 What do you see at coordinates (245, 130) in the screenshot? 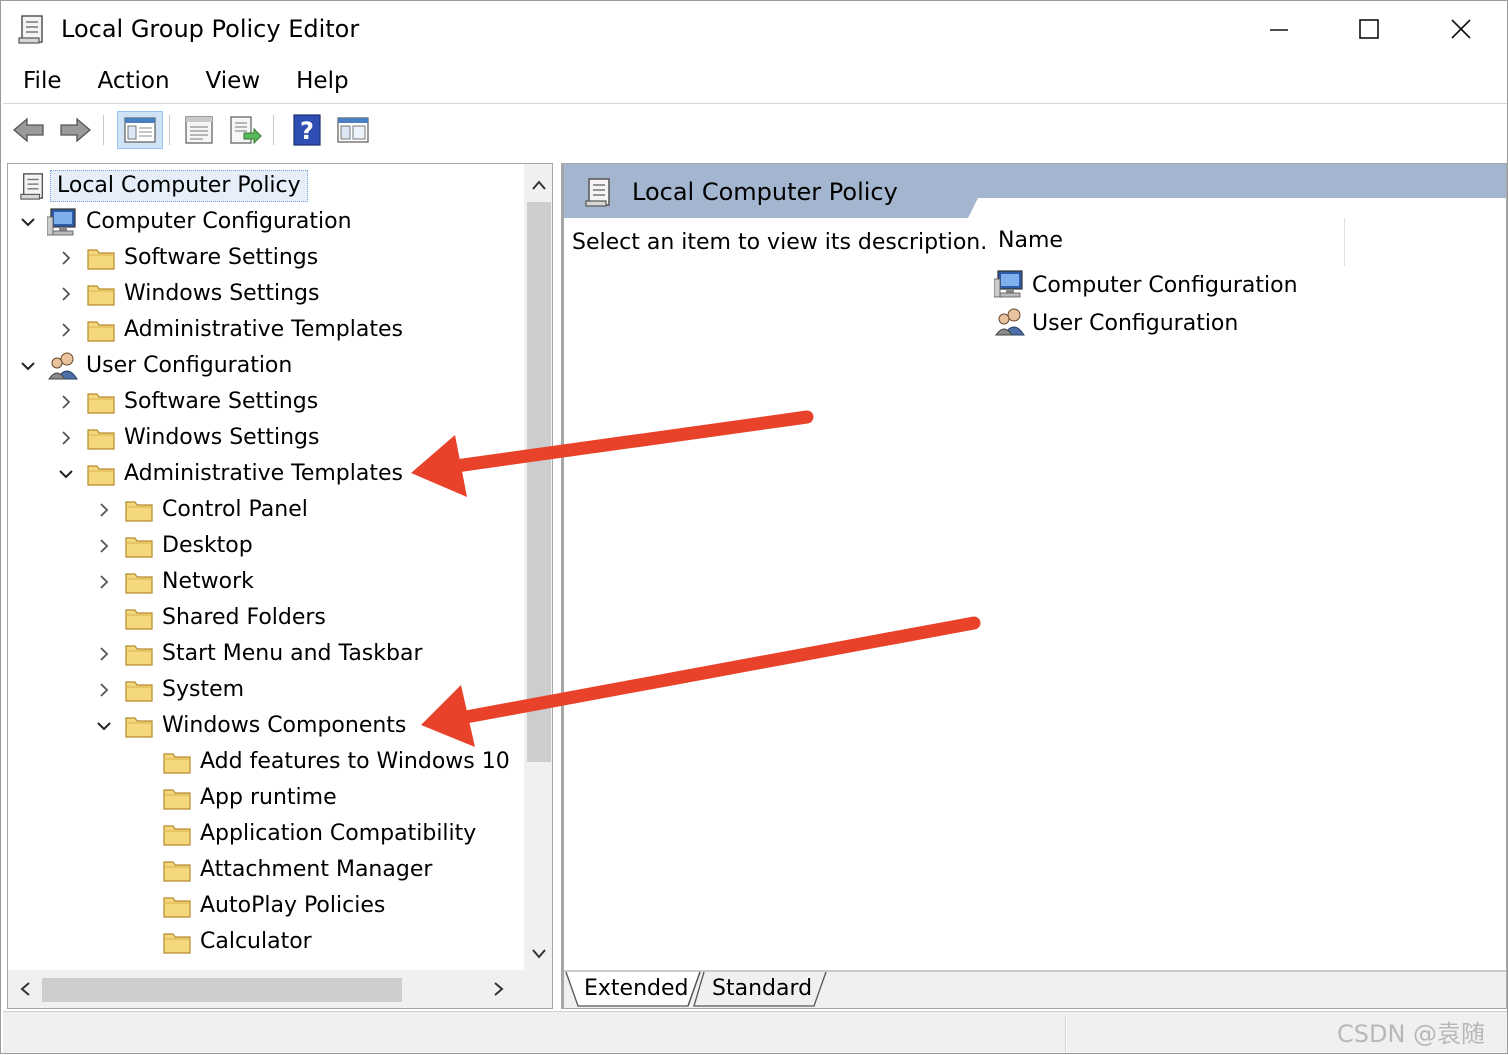
I see `export-list-button` at bounding box center [245, 130].